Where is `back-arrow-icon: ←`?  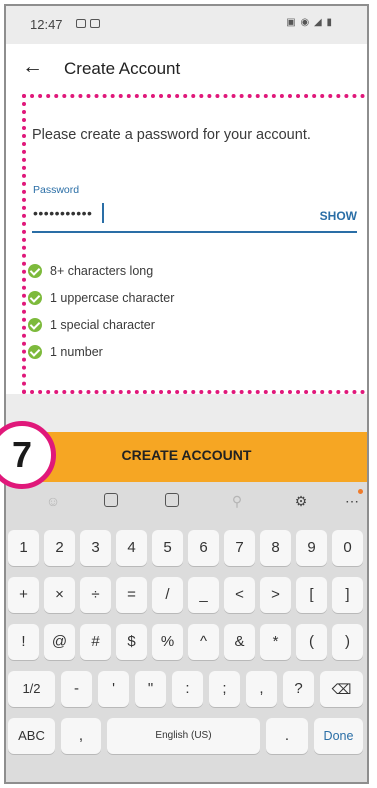
back-arrow-icon: ← is located at coordinates (35, 67).